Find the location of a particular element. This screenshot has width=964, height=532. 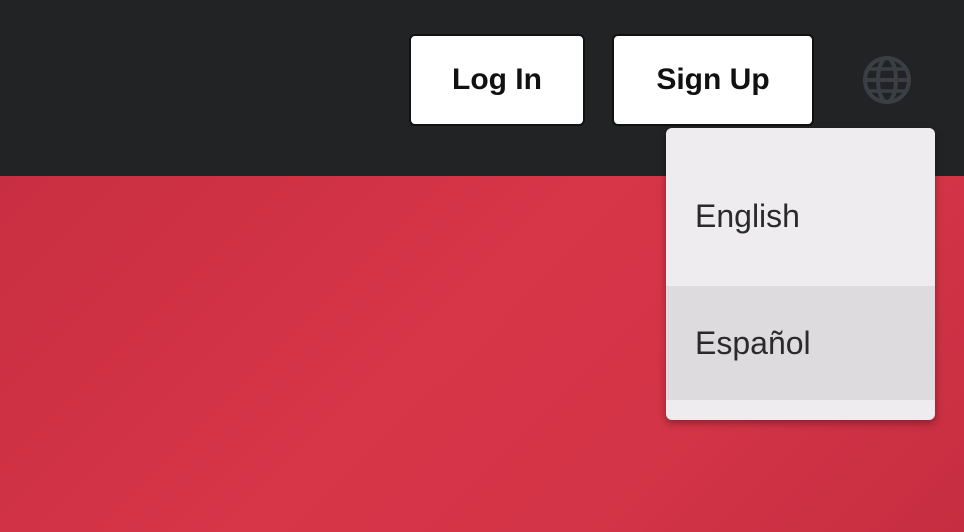

sign-up-button: Sign Up is located at coordinates (713, 80).